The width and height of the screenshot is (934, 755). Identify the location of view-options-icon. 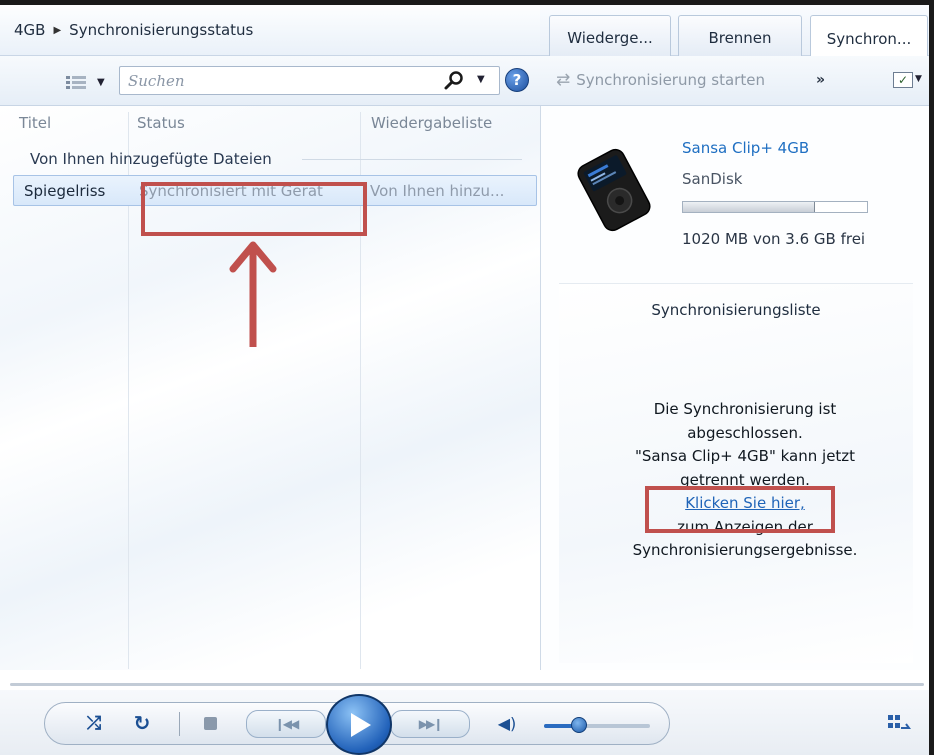
(76, 85).